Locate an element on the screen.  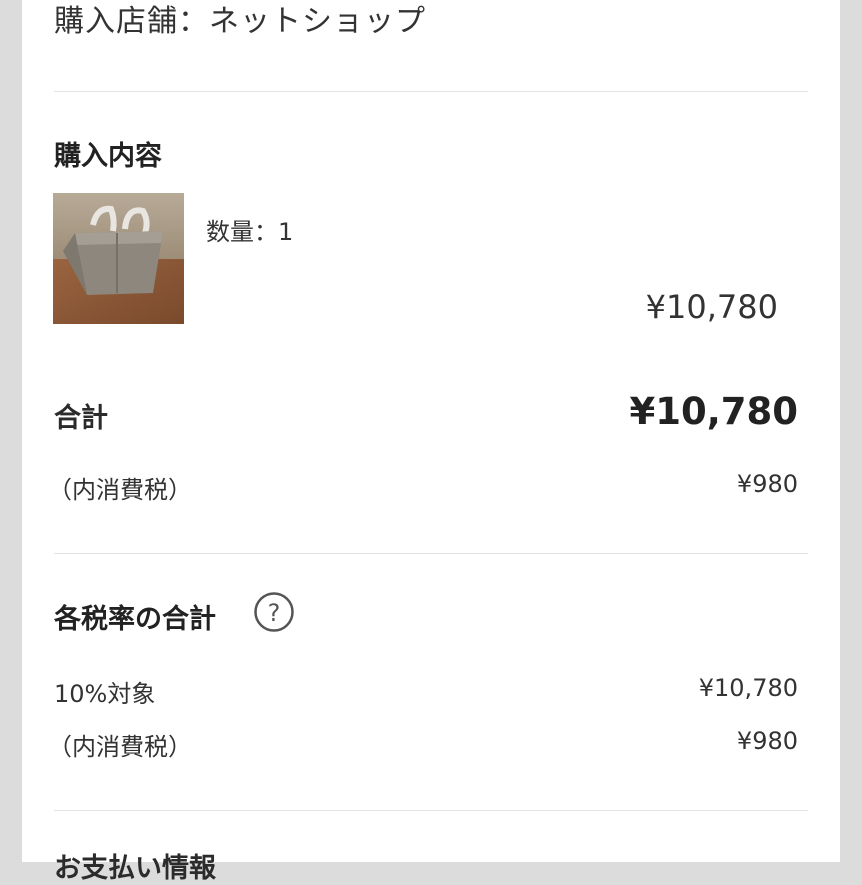
product-thumbnail is located at coordinates (118, 258).